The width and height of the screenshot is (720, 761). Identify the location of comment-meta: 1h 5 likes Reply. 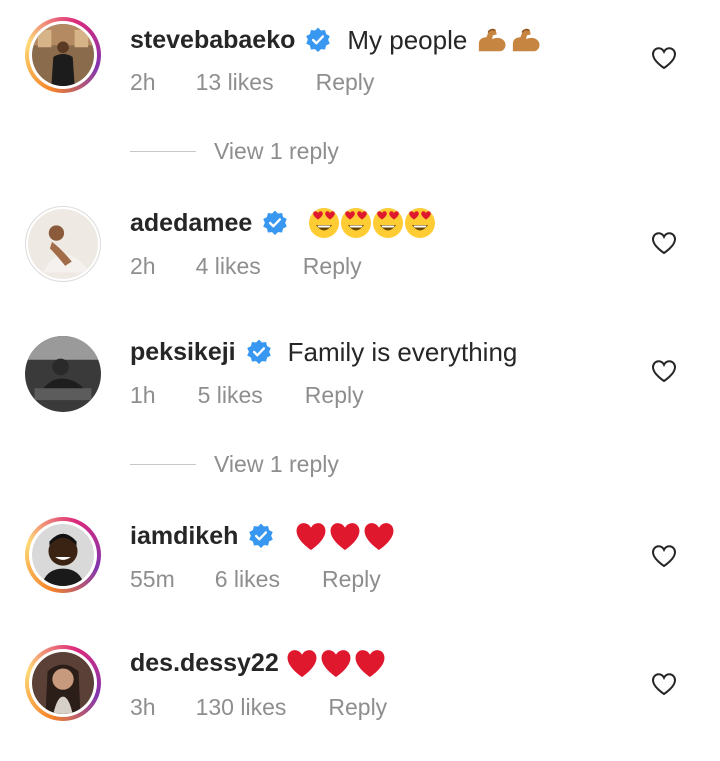
(247, 395).